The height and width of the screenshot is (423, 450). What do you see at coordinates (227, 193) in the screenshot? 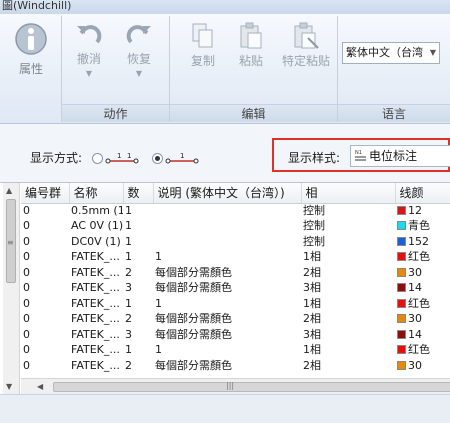
I see `column-header-description: 说明 (繁体中文（台湾）)` at bounding box center [227, 193].